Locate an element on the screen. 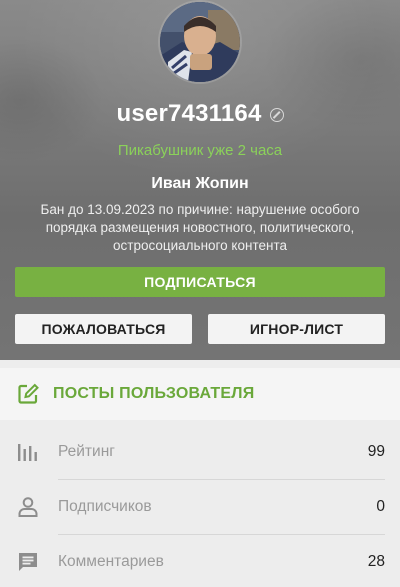 This screenshot has width=400, height=587. user-posts-link: ПОСТЫ ПОЛЬЗОВАТЕЛЯ is located at coordinates (200, 394).